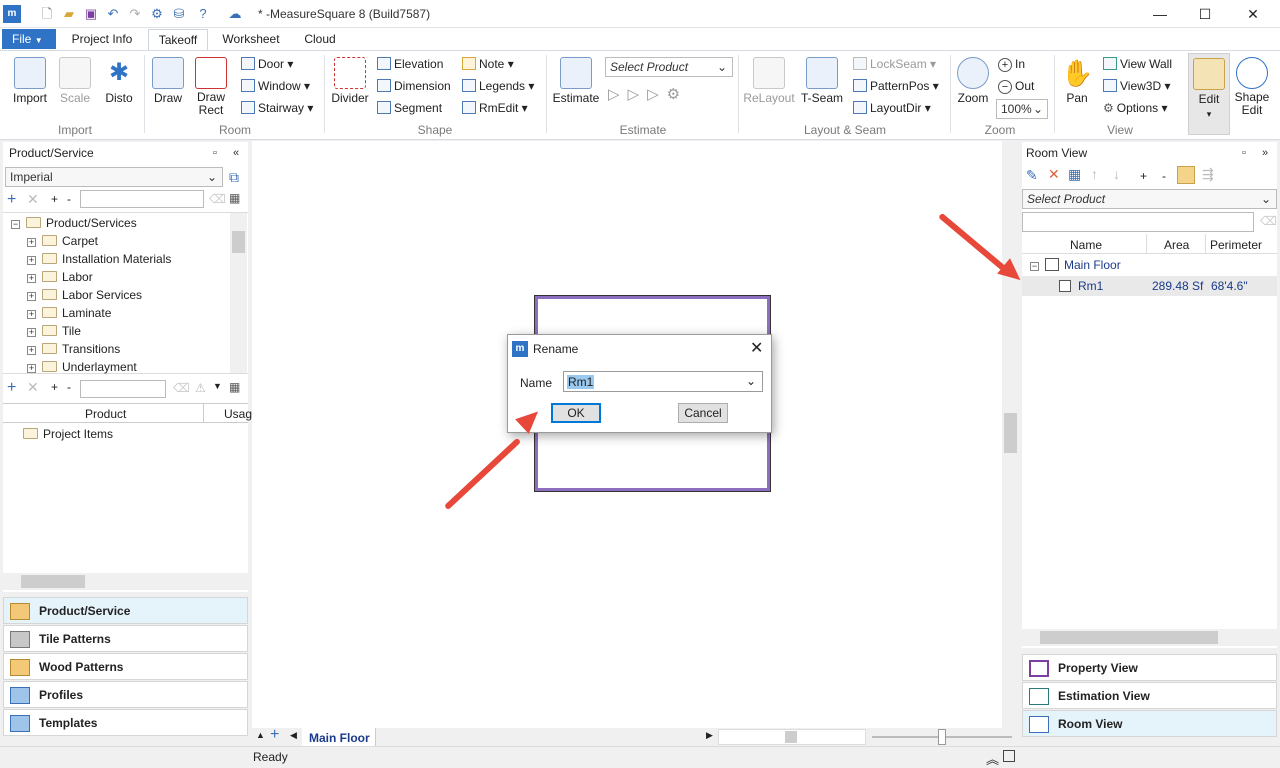 The width and height of the screenshot is (1280, 768). I want to click on pan-button: ✋ Pan, so click(1077, 81).